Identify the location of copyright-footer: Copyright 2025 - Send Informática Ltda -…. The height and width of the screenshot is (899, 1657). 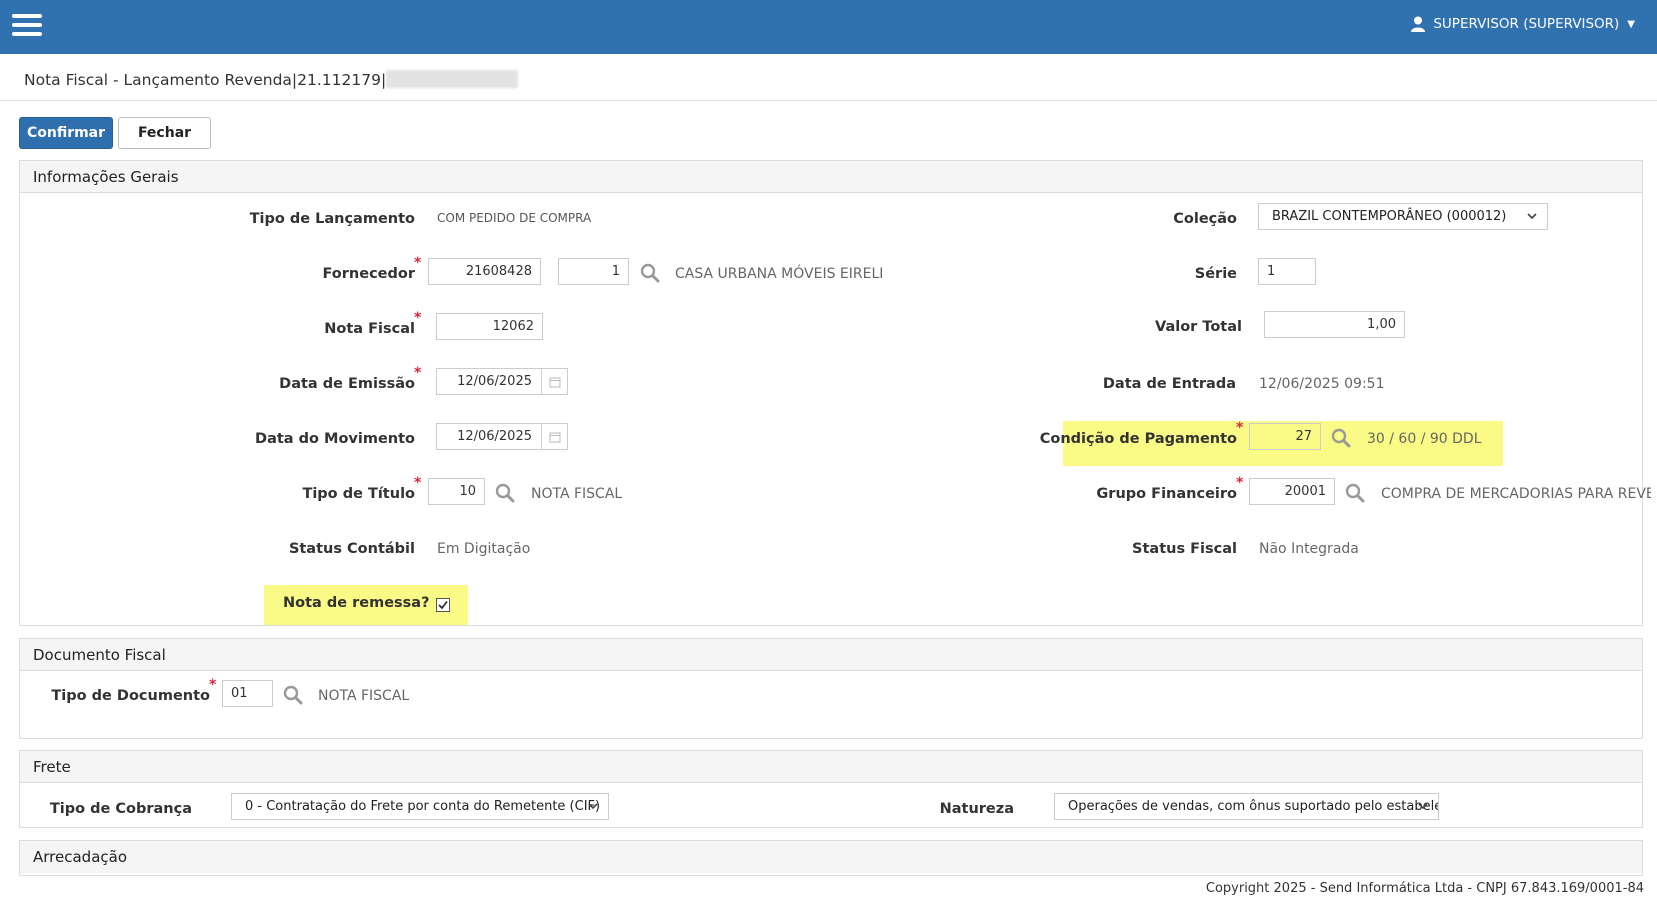
(1424, 888).